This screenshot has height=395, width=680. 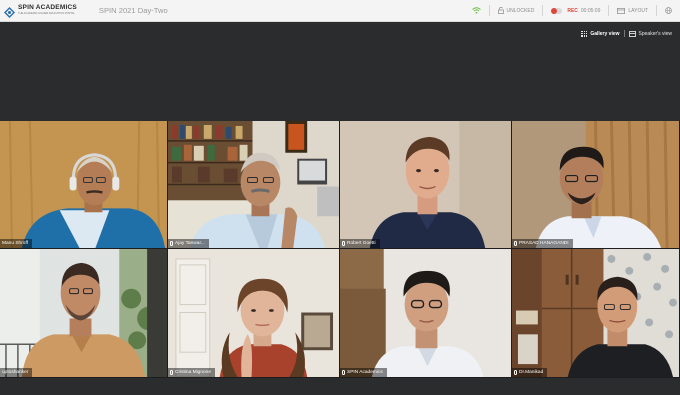 I want to click on participant-tile: PRASAD HANAGANDI, so click(x=596, y=185).